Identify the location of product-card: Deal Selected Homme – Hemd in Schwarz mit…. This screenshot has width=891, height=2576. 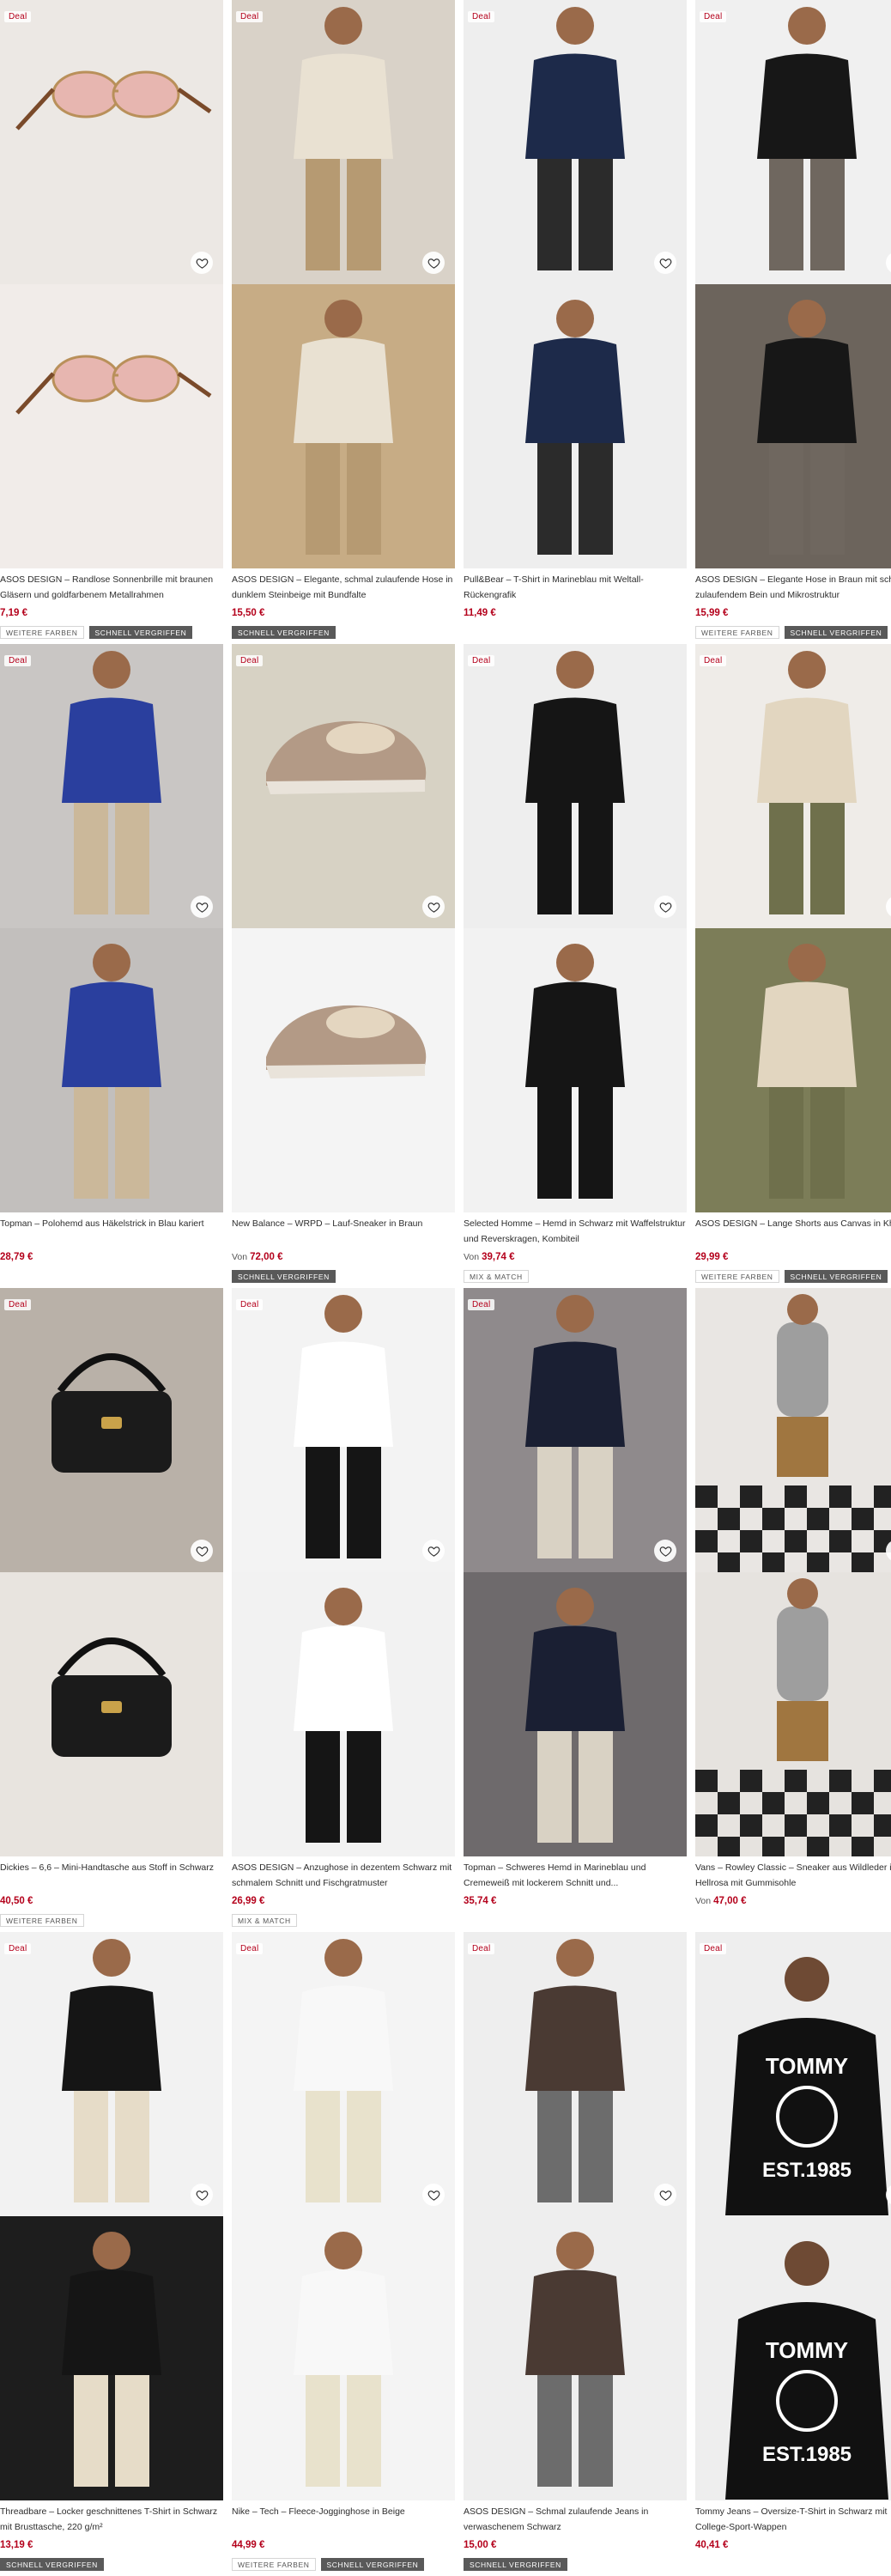
(575, 966).